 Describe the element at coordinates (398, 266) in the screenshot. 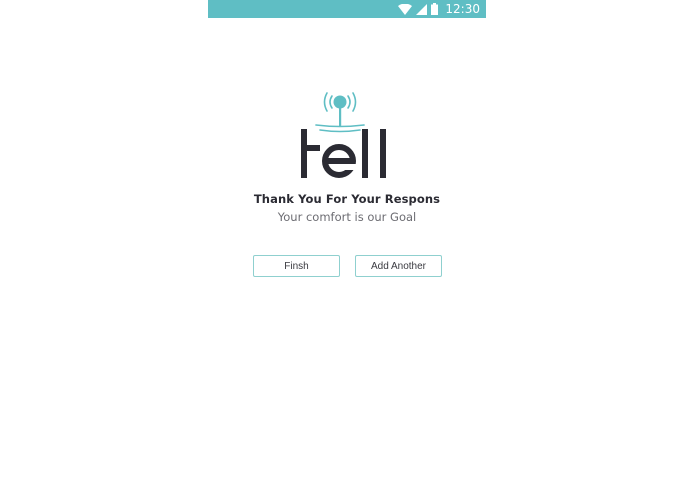

I see `add-another-button: Add Another` at that location.